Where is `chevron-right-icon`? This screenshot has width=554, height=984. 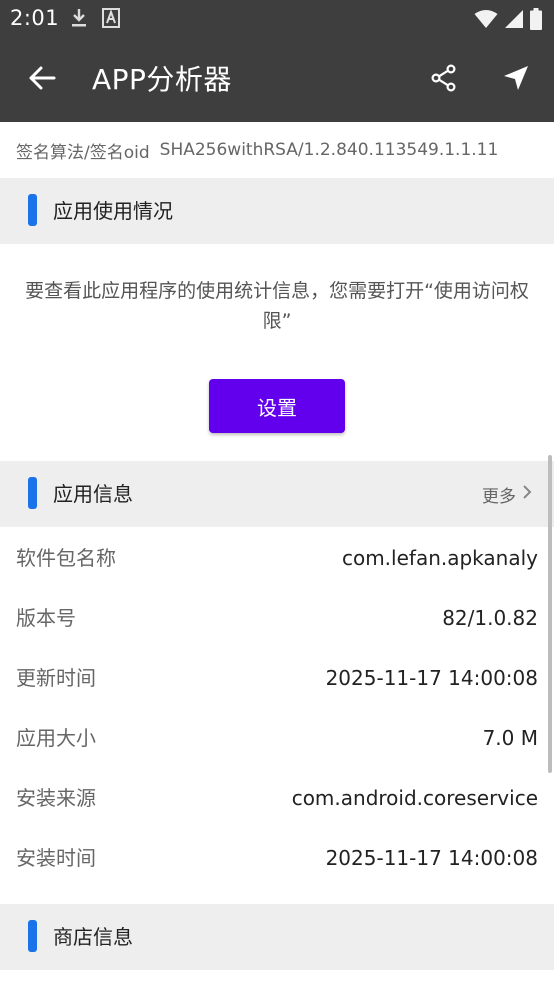
chevron-right-icon is located at coordinates (527, 494).